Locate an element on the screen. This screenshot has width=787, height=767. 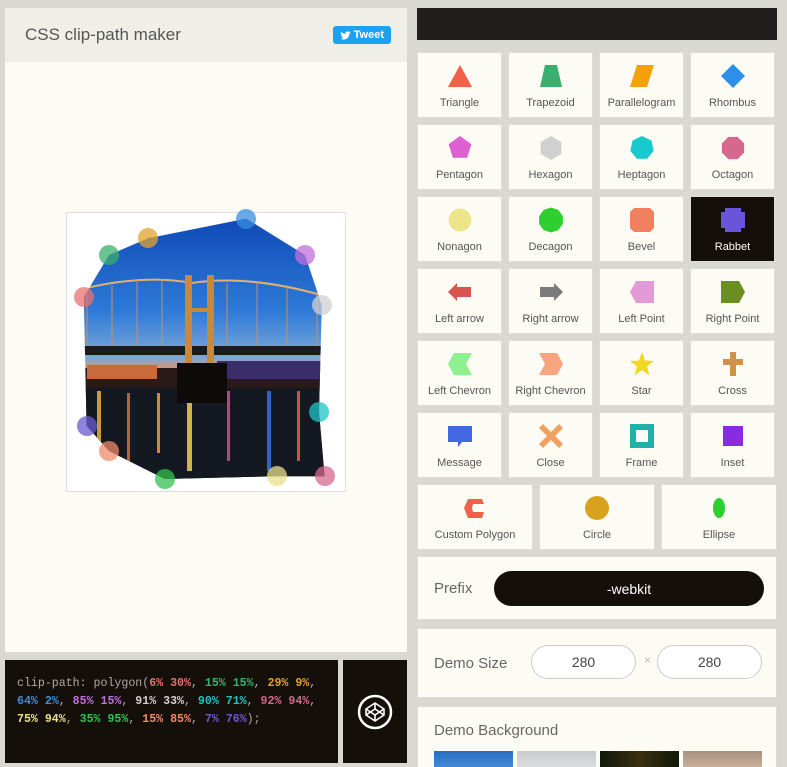
code-point: 7% 76% is located at coordinates (225, 719).